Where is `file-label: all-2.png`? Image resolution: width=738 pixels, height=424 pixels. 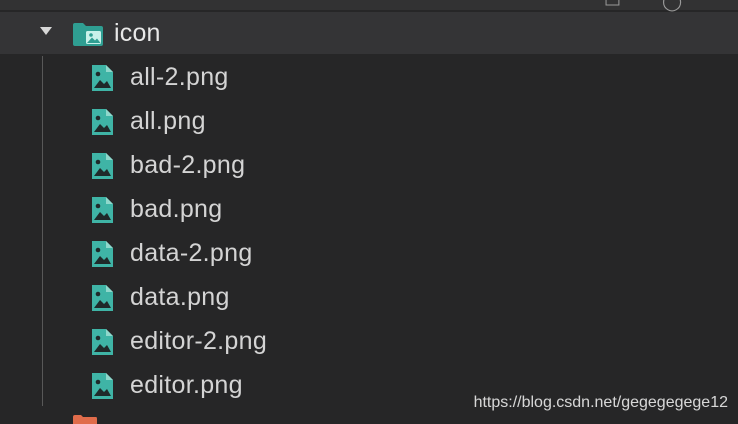 file-label: all-2.png is located at coordinates (179, 77).